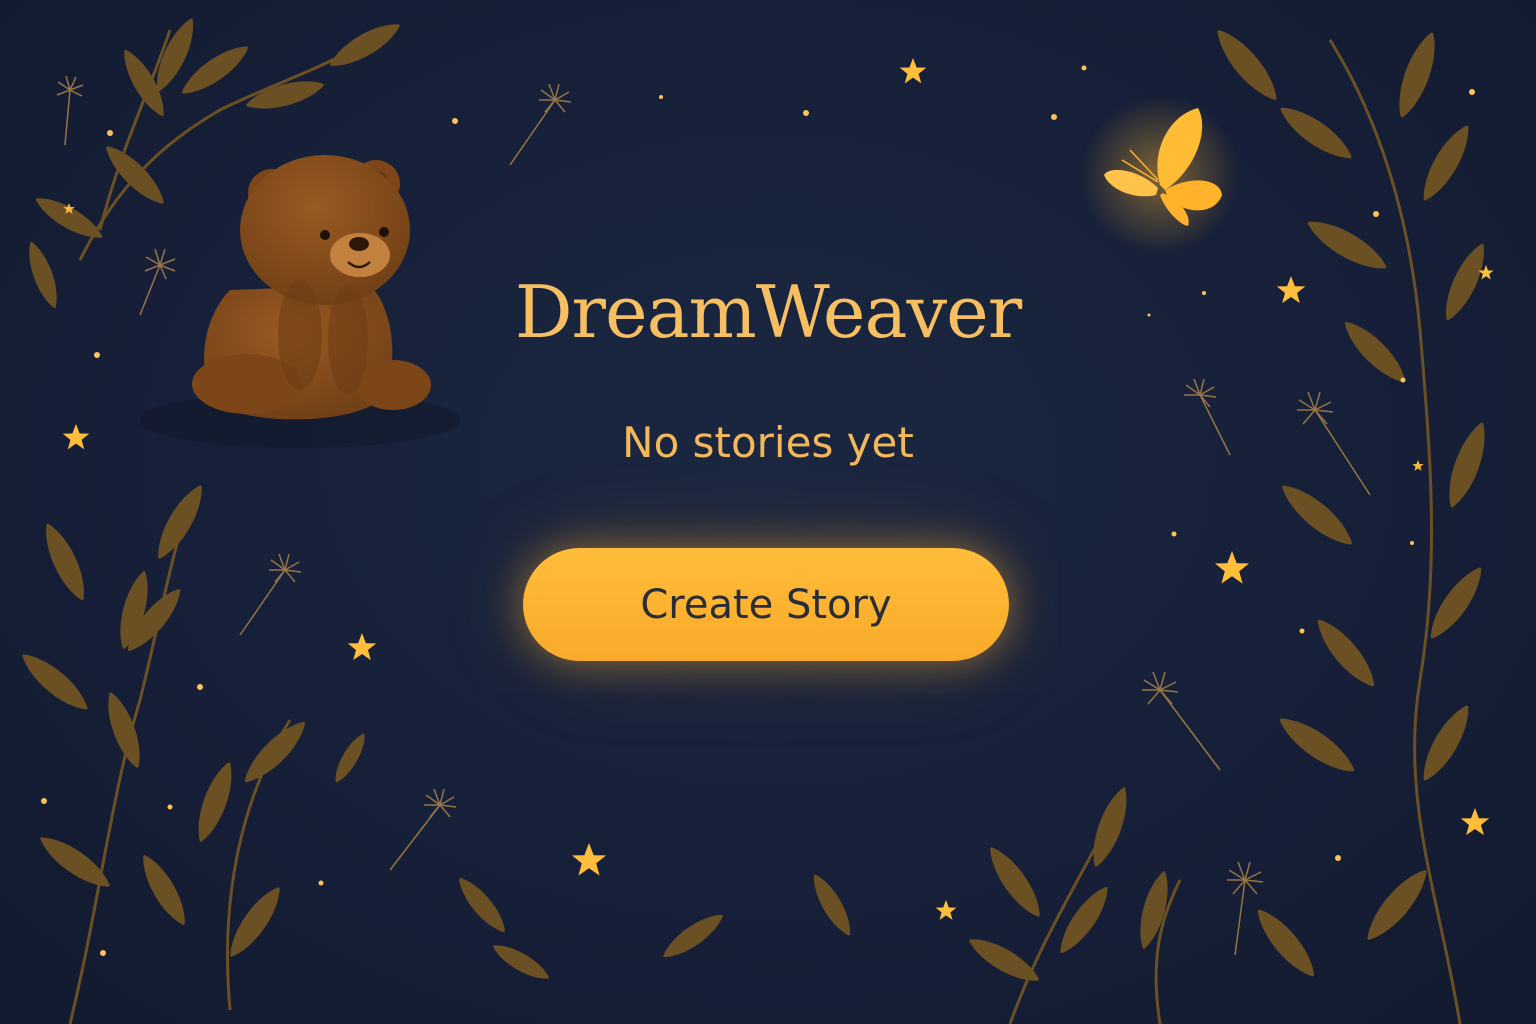  I want to click on butterfly-illustration, so click(1160, 175).